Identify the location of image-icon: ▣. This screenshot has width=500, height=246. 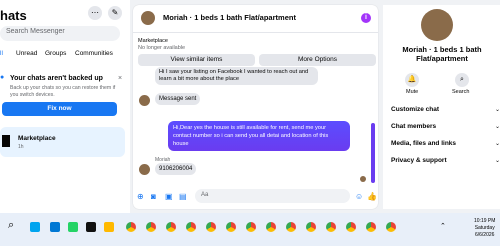
(169, 196).